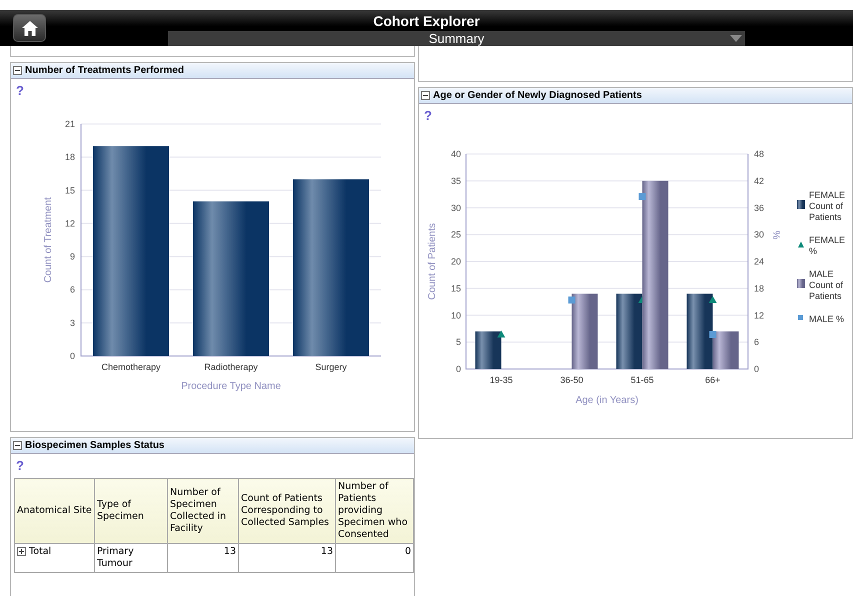  I want to click on expand-icon, so click(21, 551).